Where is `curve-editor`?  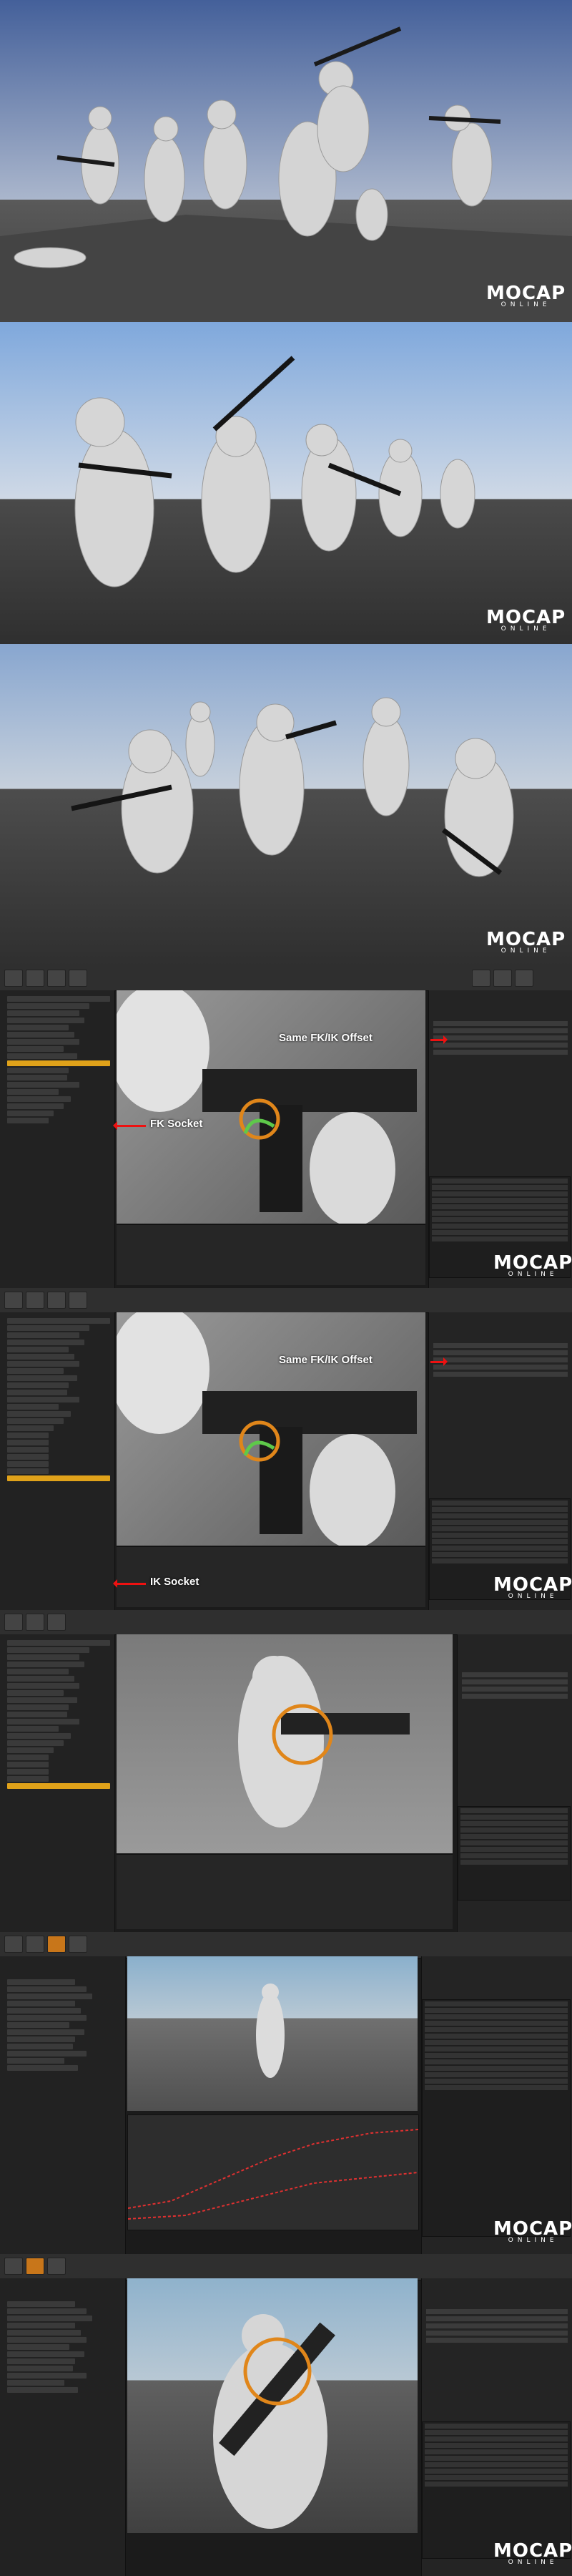
curve-editor is located at coordinates (273, 2172).